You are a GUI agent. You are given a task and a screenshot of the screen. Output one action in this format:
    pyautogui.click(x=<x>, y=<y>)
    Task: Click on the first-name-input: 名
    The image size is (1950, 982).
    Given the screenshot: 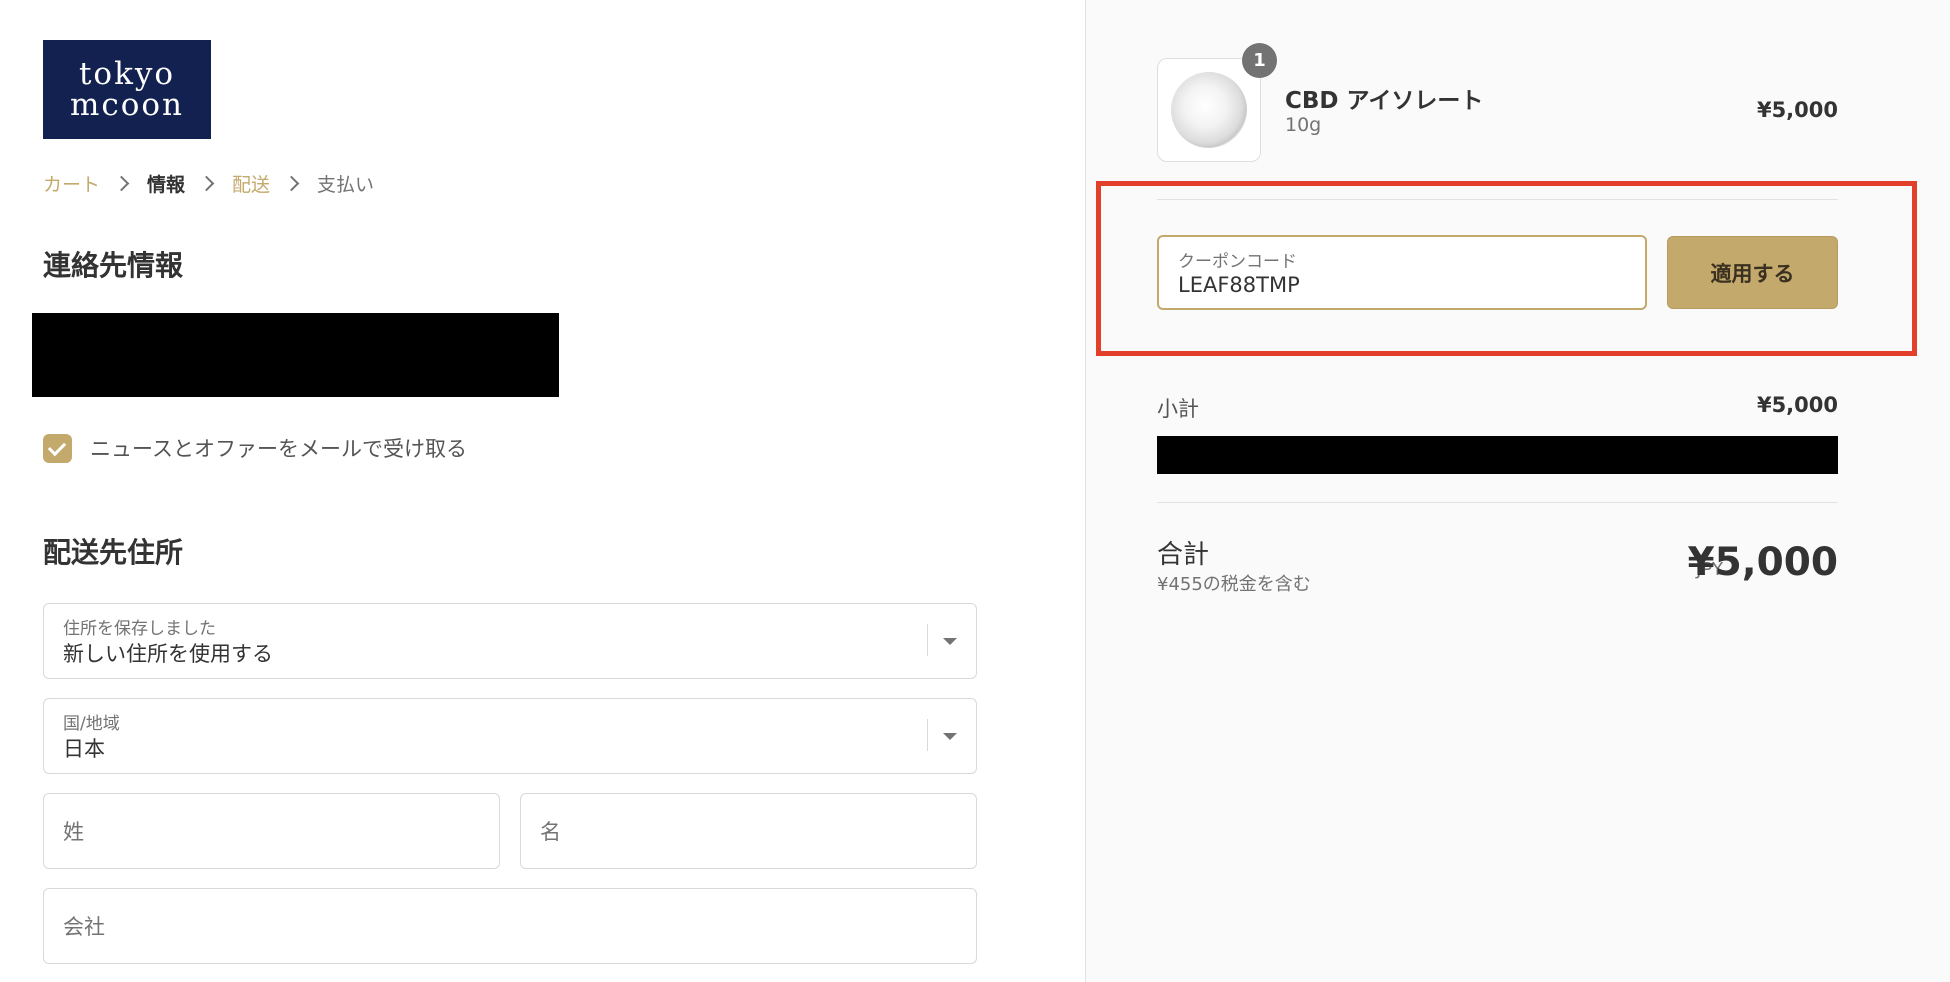 What is the action you would take?
    pyautogui.click(x=748, y=831)
    